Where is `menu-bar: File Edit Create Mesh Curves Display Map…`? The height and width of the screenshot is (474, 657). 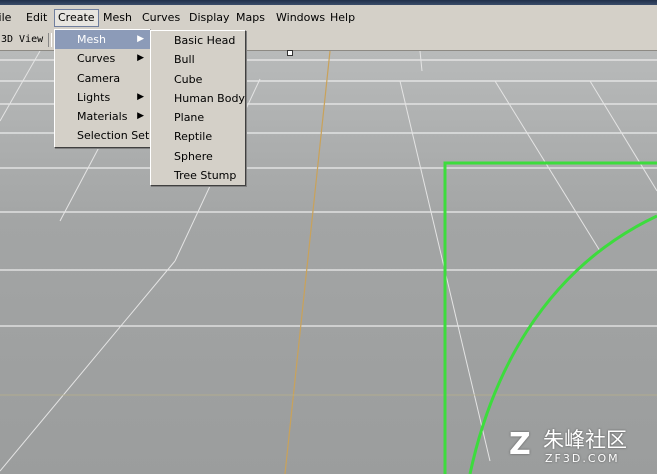
menu-bar: File Edit Create Mesh Curves Display Map… is located at coordinates (328, 18).